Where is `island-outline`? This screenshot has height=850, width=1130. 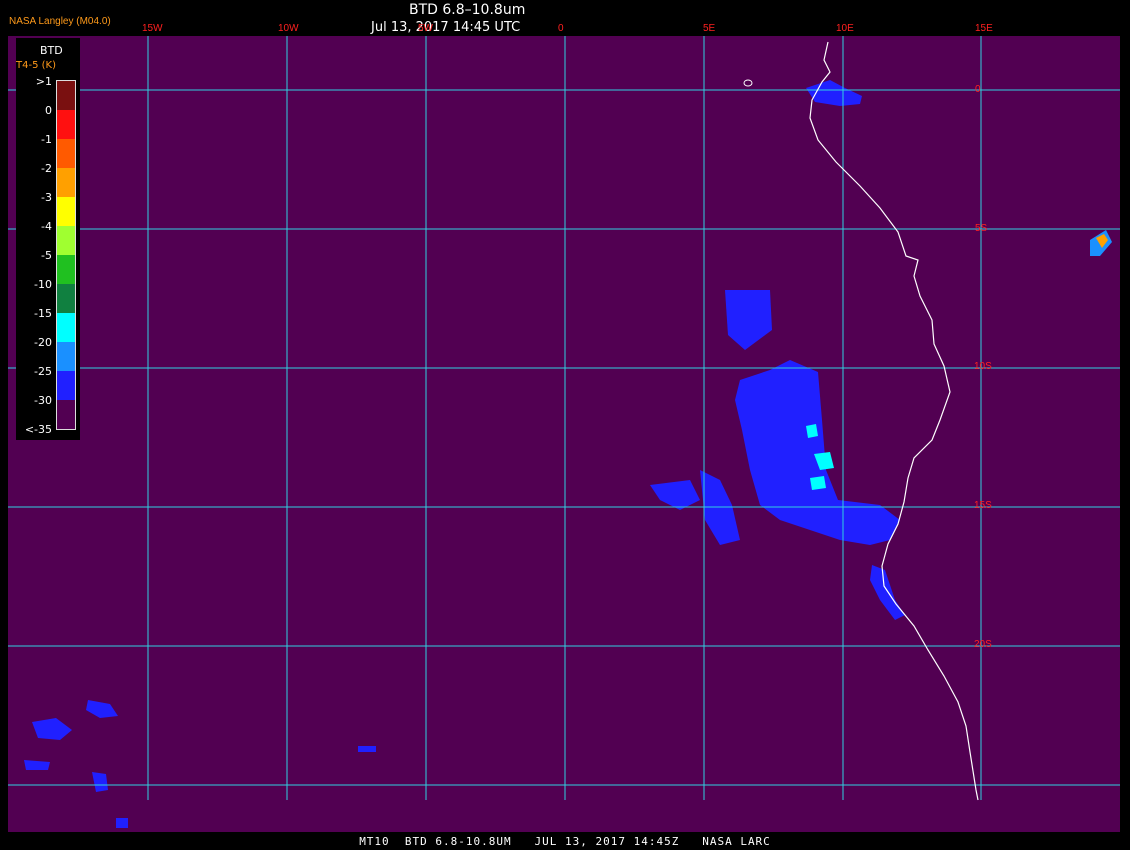
island-outline is located at coordinates (748, 83).